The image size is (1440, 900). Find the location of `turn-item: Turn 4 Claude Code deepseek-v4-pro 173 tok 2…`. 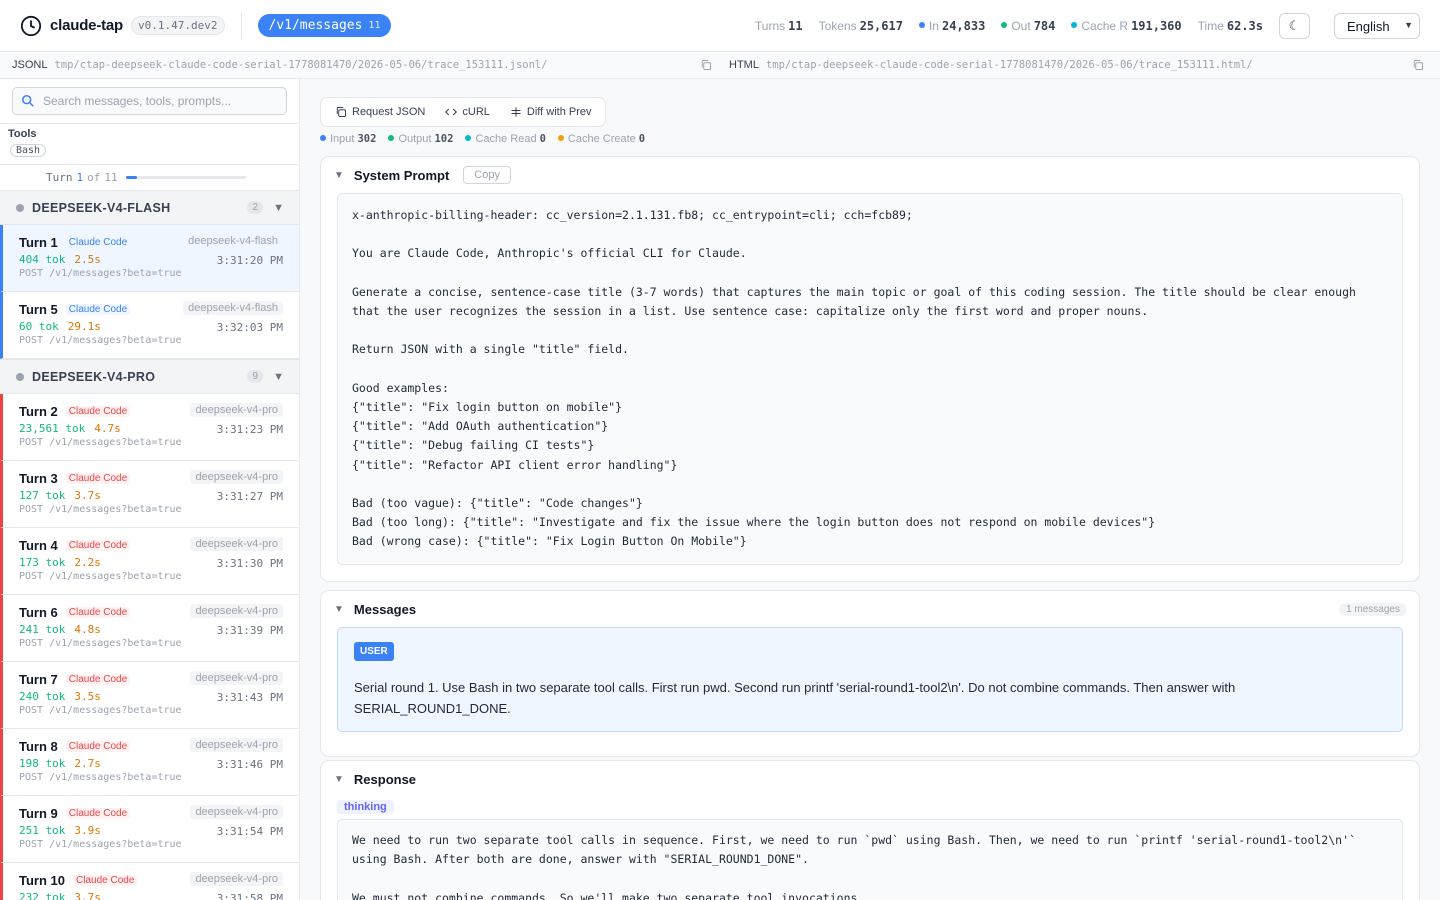

turn-item: Turn 4 Claude Code deepseek-v4-pro 173 tok 2… is located at coordinates (149, 561).